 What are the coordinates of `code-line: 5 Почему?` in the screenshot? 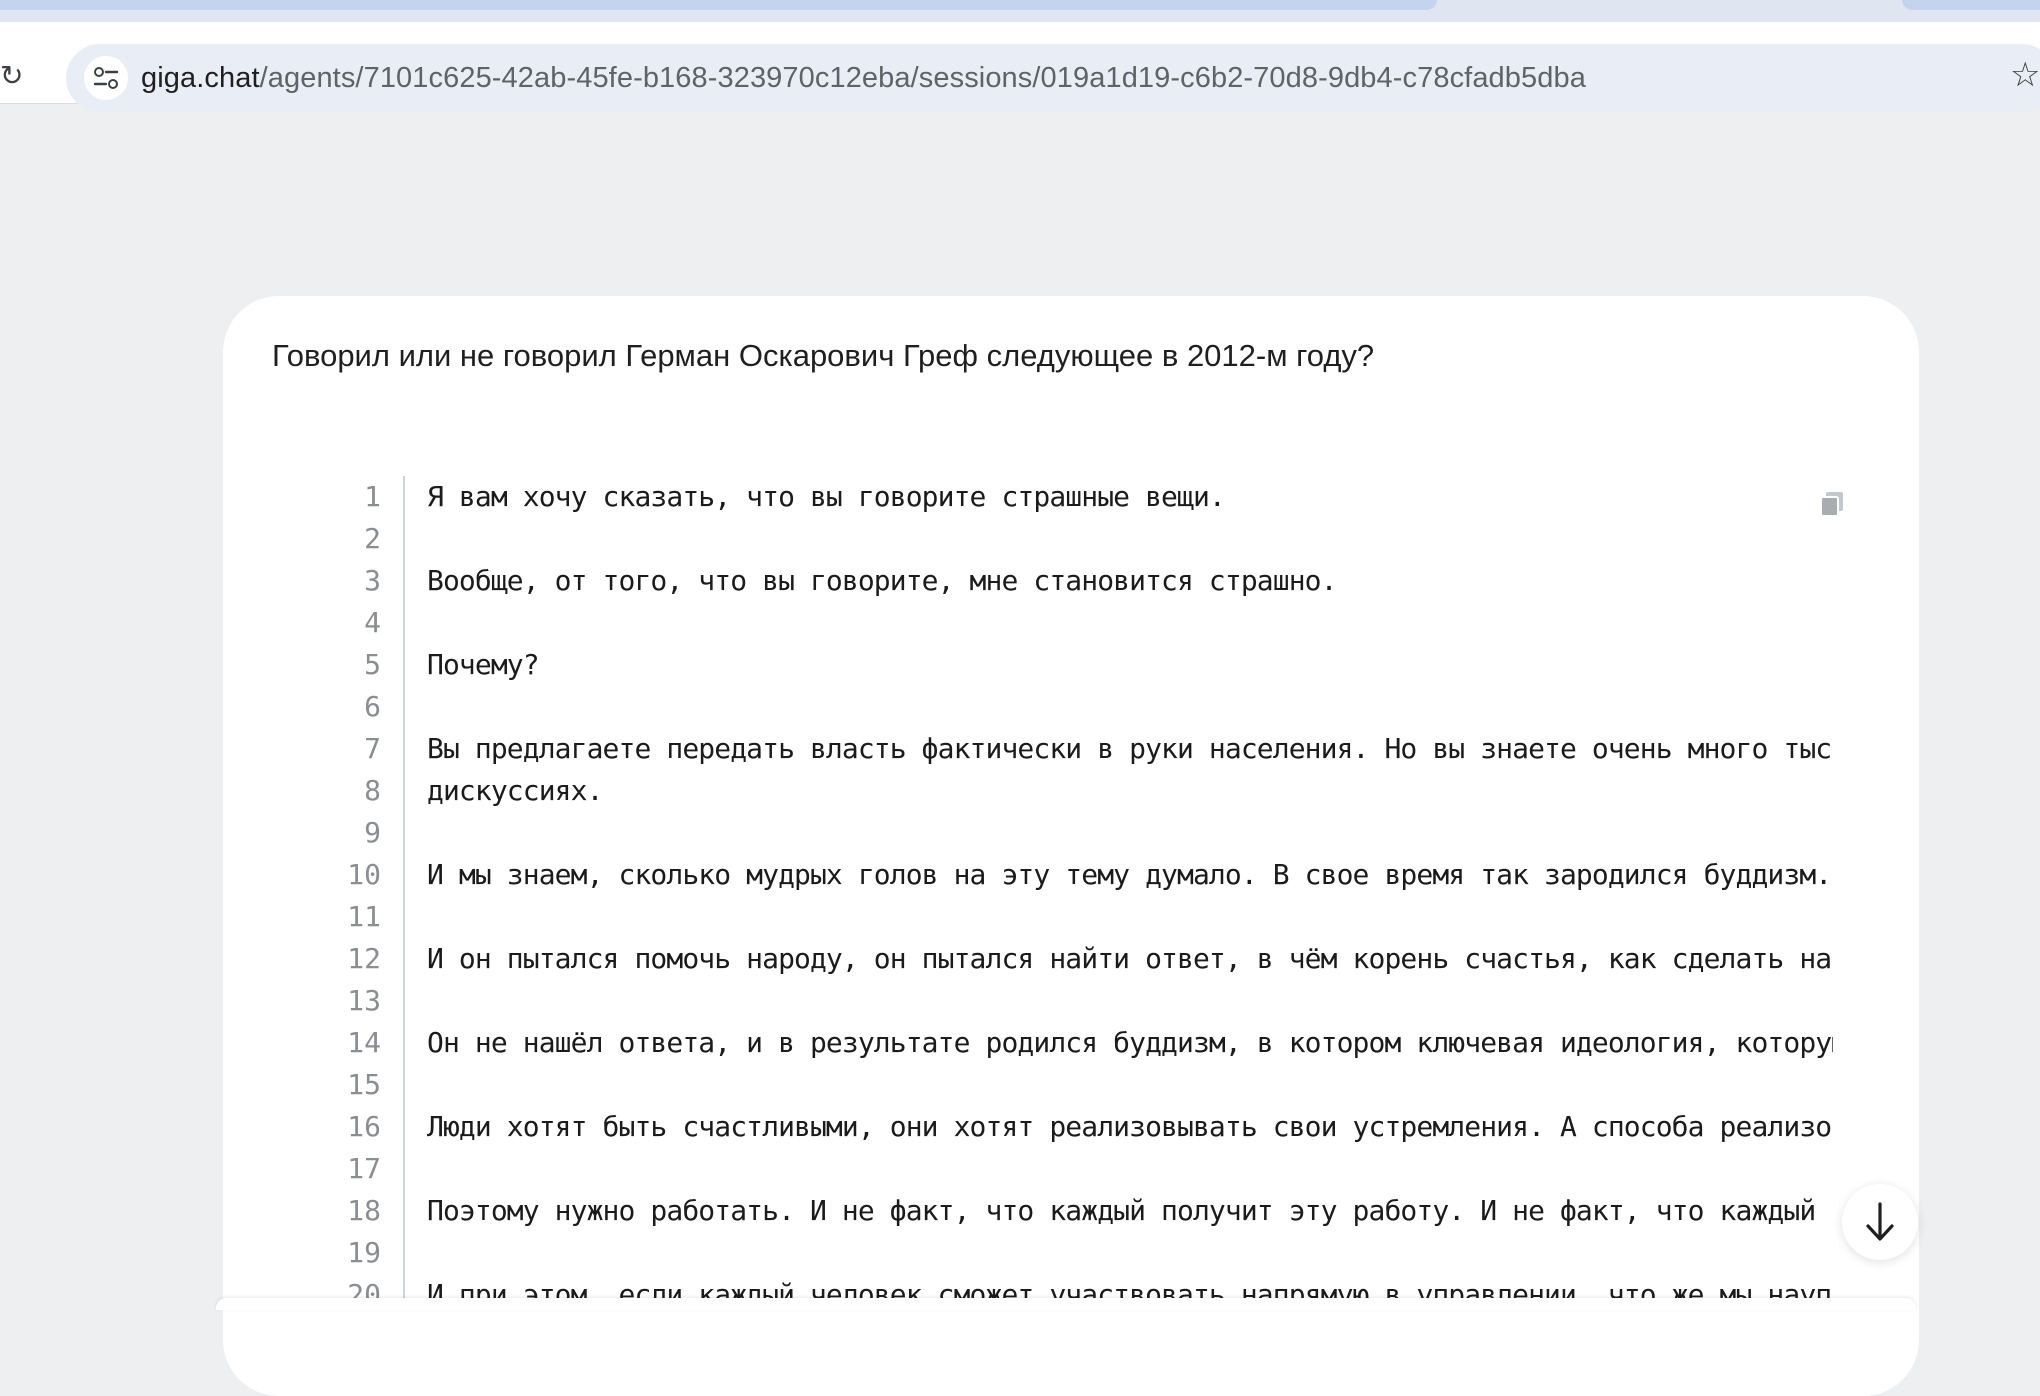 It's located at (1053, 665).